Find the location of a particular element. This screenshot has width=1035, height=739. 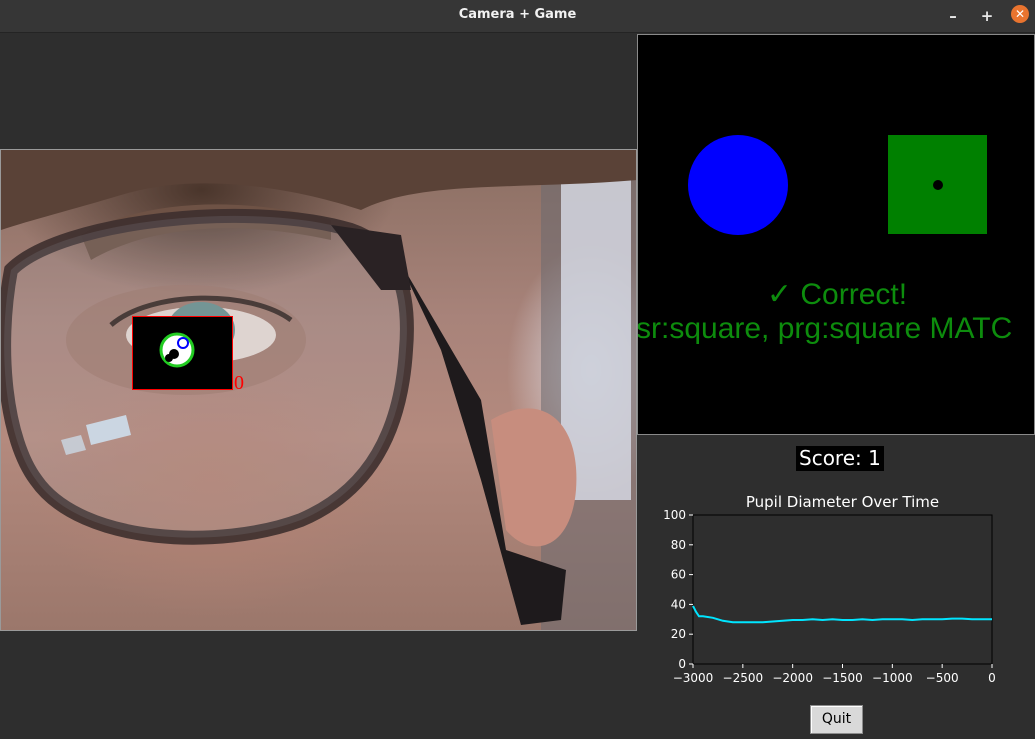

x-tick-label: −500 is located at coordinates (942, 678).